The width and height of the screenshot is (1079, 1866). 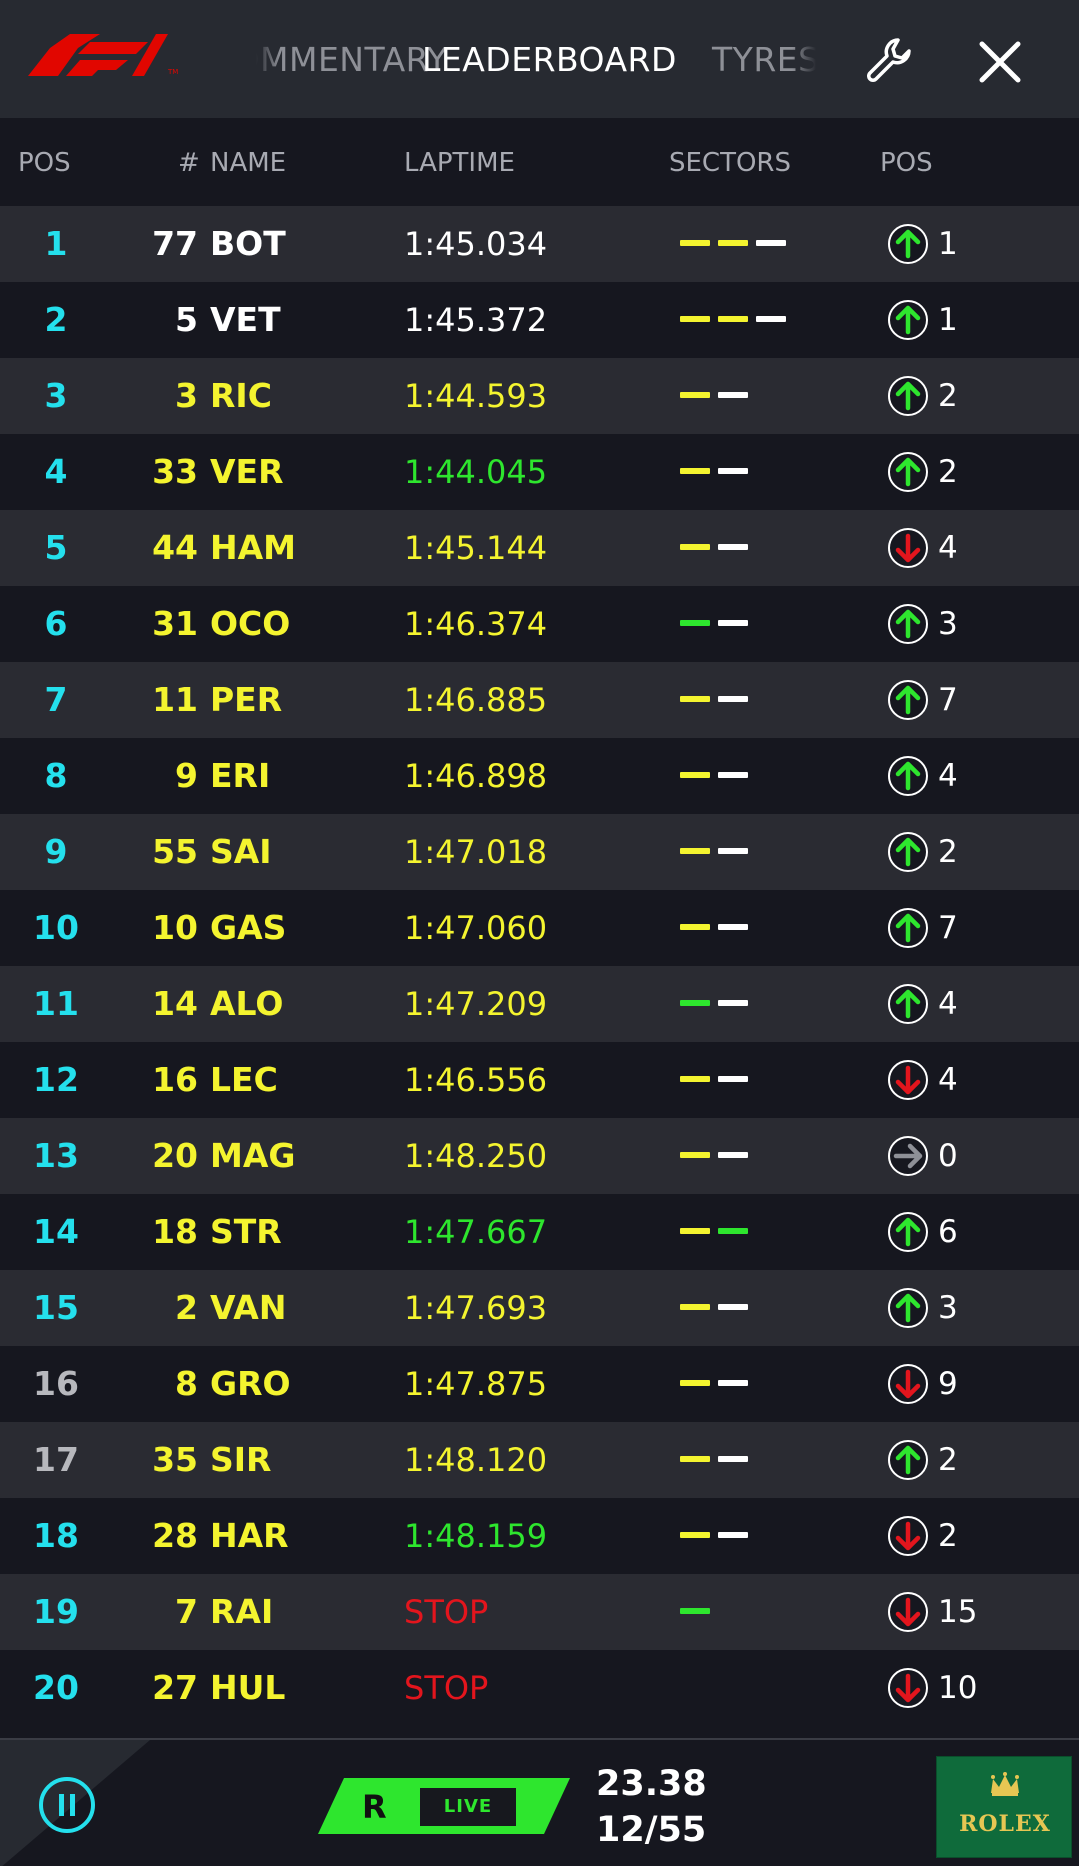 I want to click on row-laptime: 1:44.593, so click(x=476, y=396).